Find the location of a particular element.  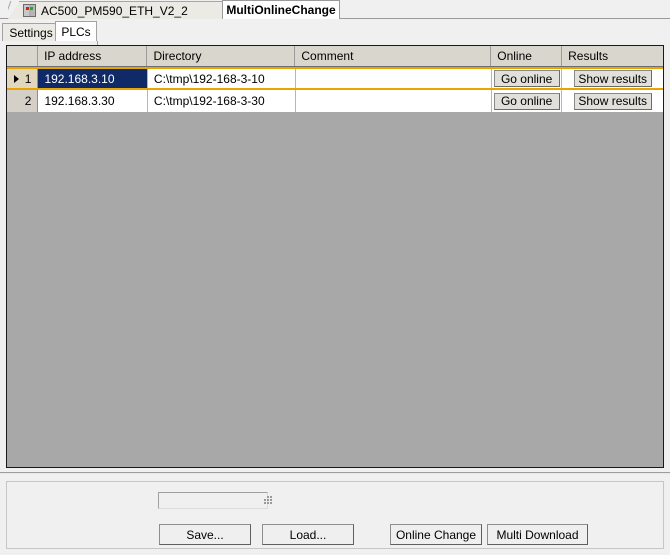

cell-directory-2: C:\tmp\192-168-3-30 is located at coordinates (221, 101).